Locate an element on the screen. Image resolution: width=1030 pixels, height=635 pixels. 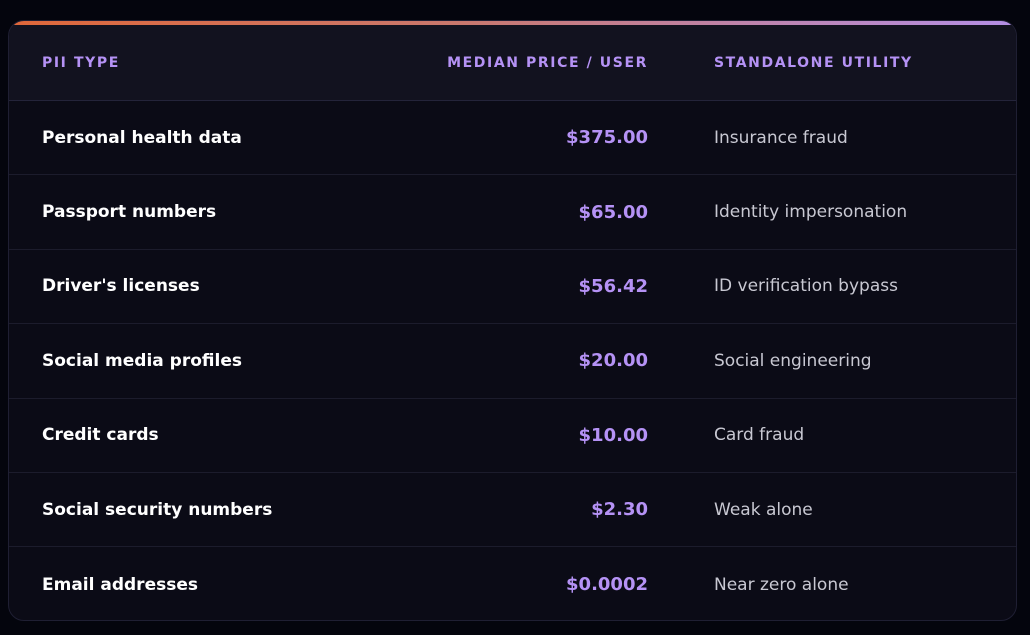
cell-standalone-utility: ID verification bypass is located at coordinates (806, 286).